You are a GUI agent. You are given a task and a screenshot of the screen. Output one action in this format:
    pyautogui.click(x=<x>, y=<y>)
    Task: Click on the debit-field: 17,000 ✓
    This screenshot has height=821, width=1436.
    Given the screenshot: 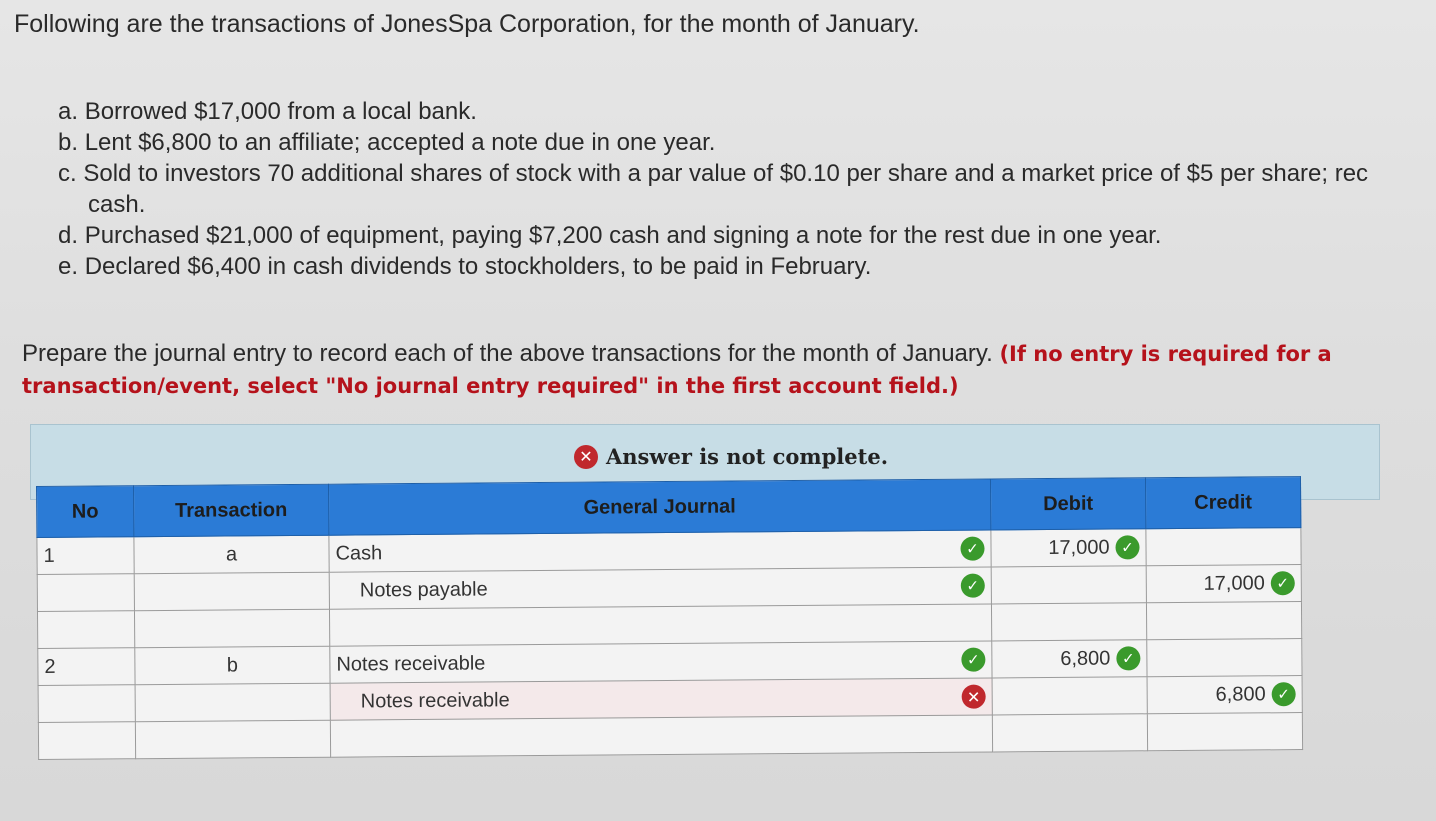 What is the action you would take?
    pyautogui.click(x=1068, y=548)
    